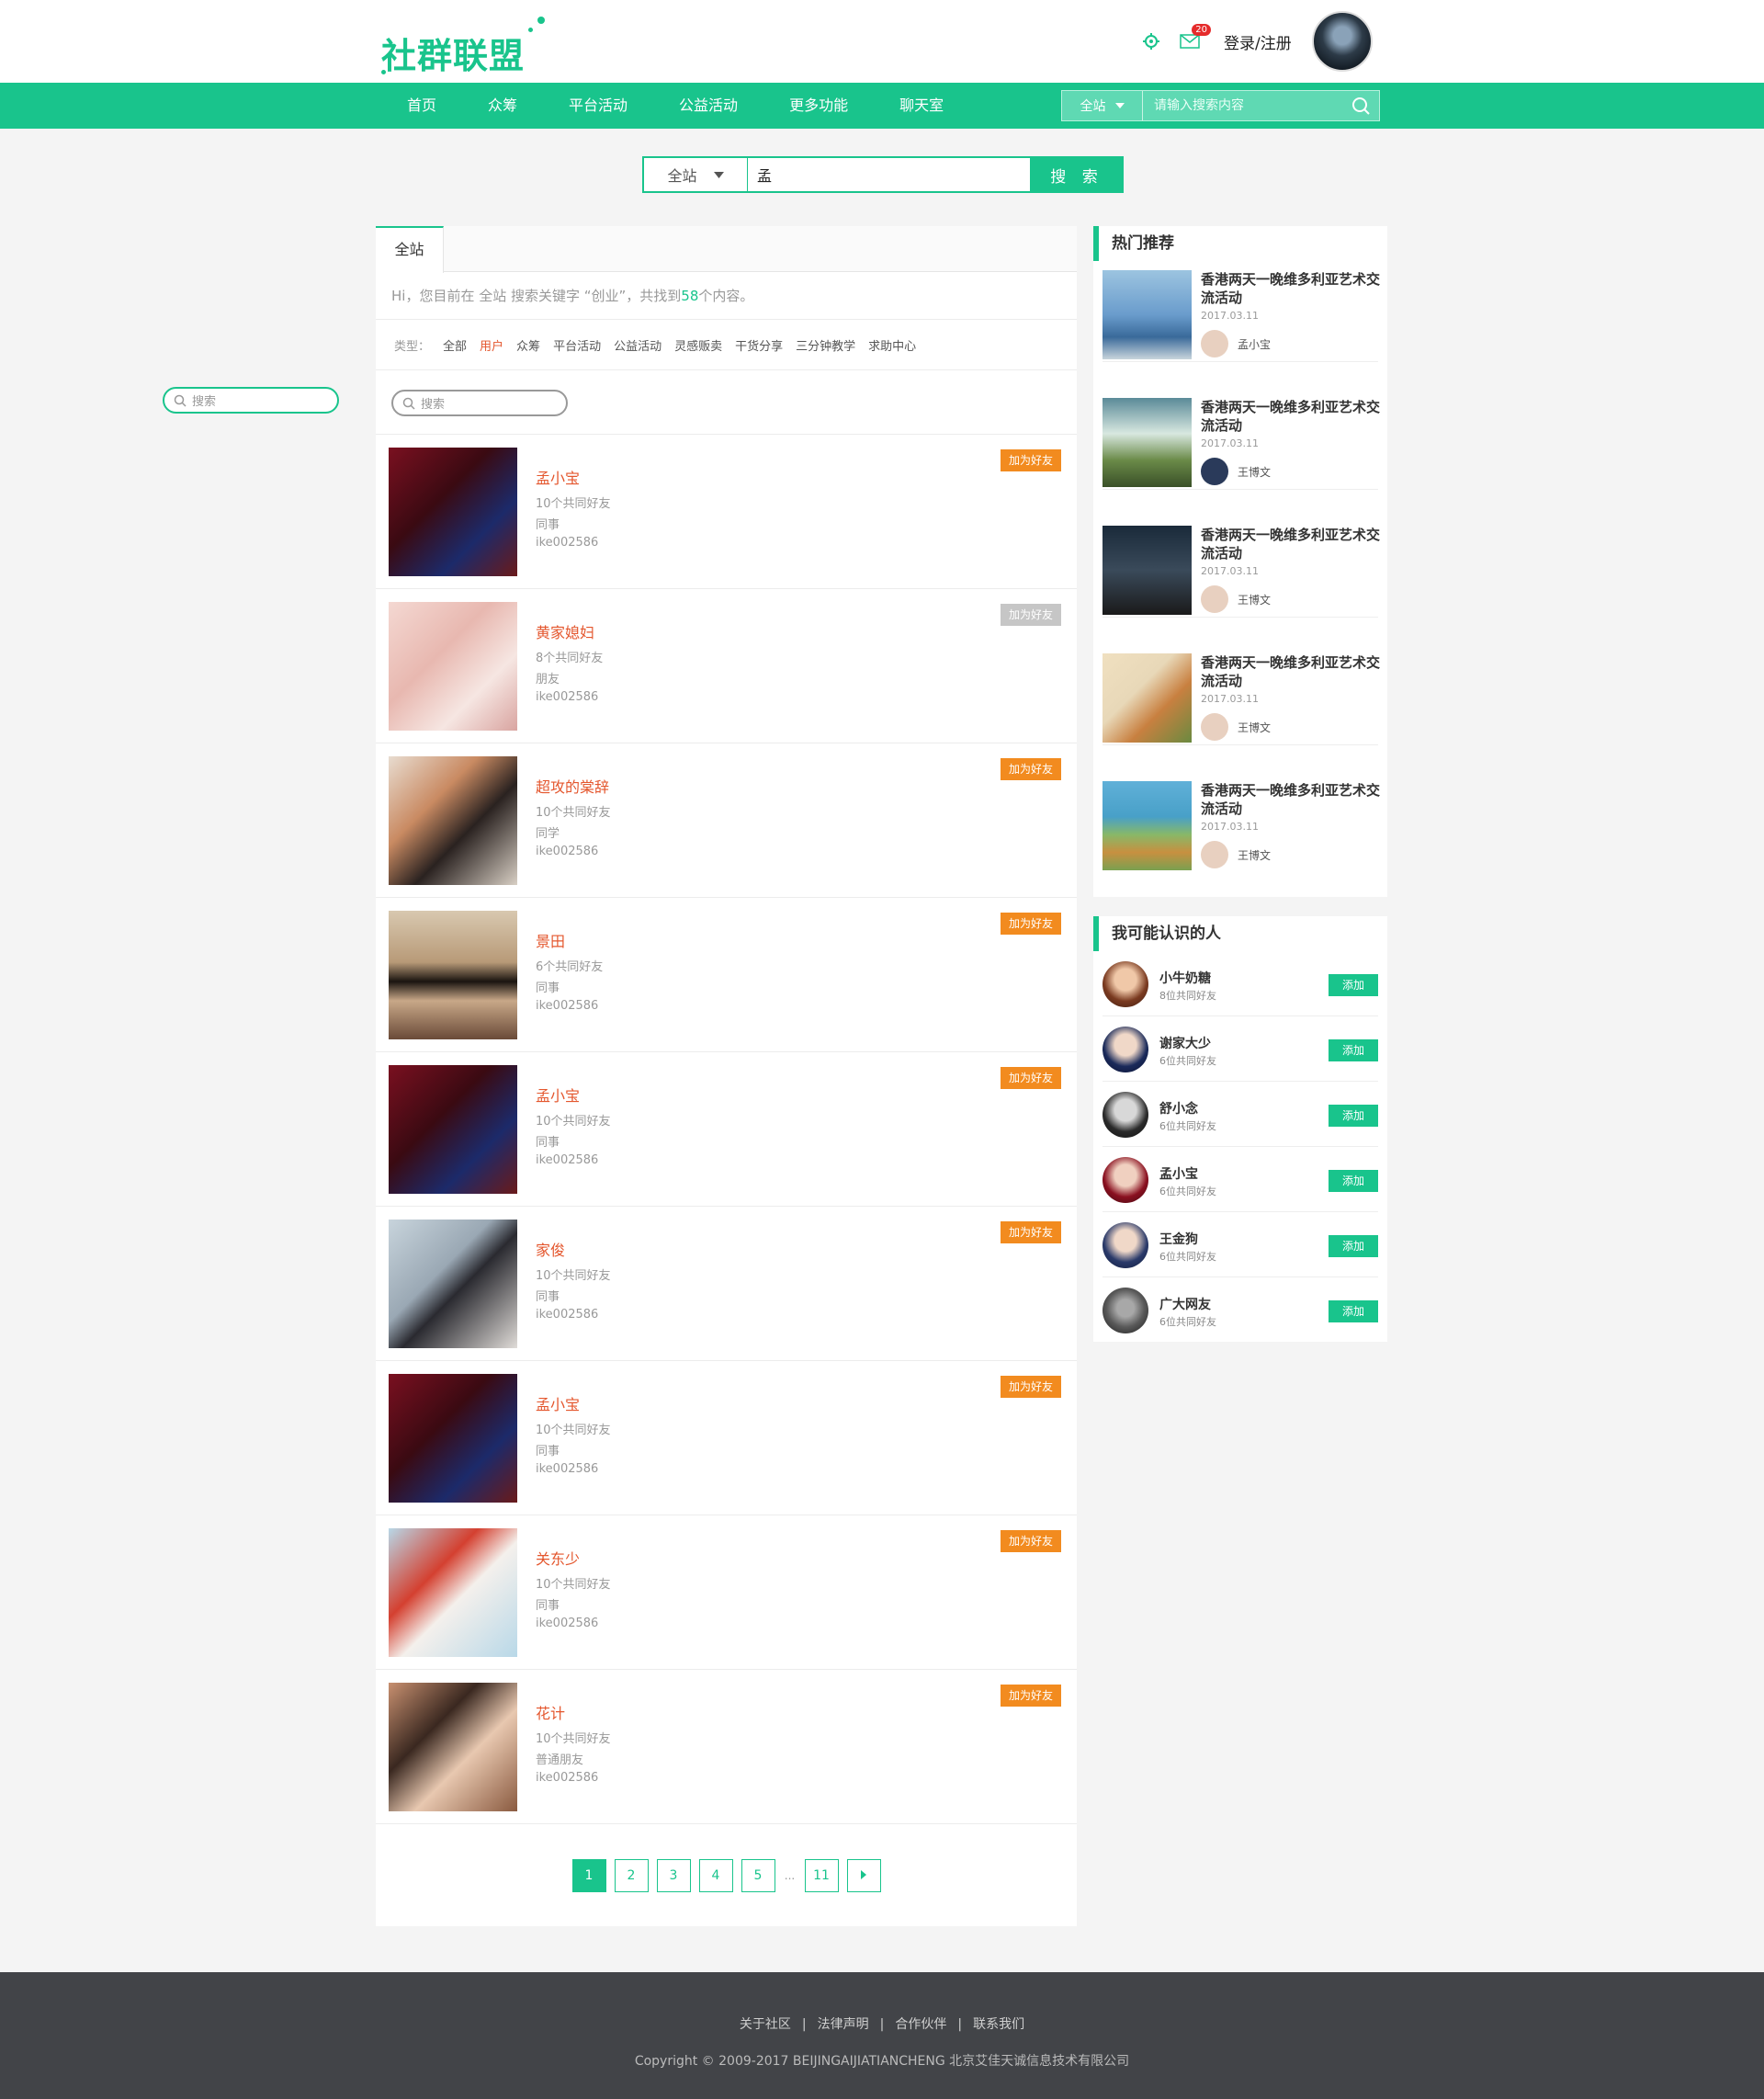 This screenshot has height=2099, width=1764. Describe the element at coordinates (1360, 105) in the screenshot. I see `search-icon` at that location.